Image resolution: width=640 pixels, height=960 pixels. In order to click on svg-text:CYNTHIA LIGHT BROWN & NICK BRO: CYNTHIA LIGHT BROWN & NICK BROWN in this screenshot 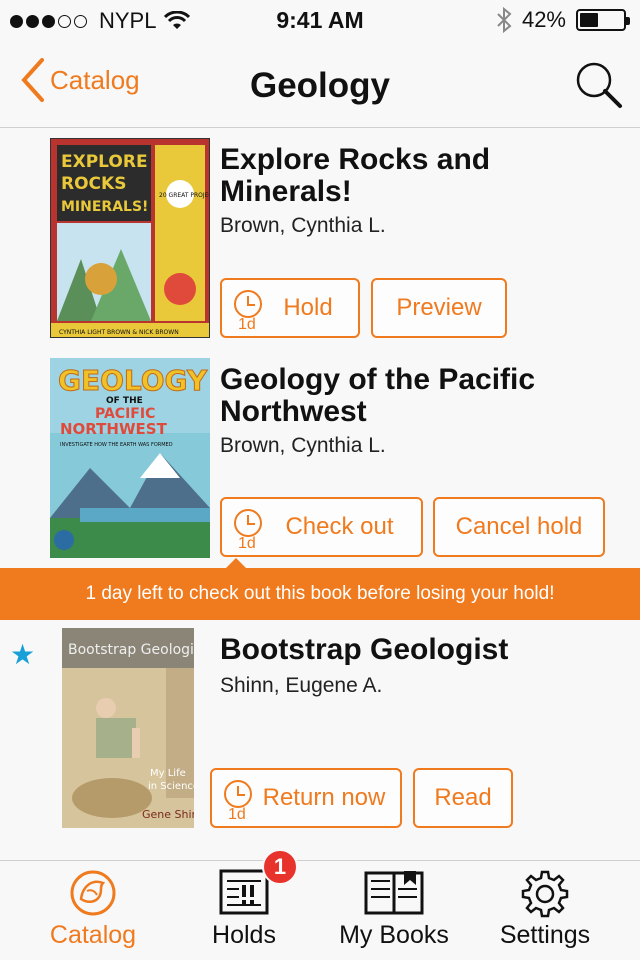, I will do `click(119, 332)`.